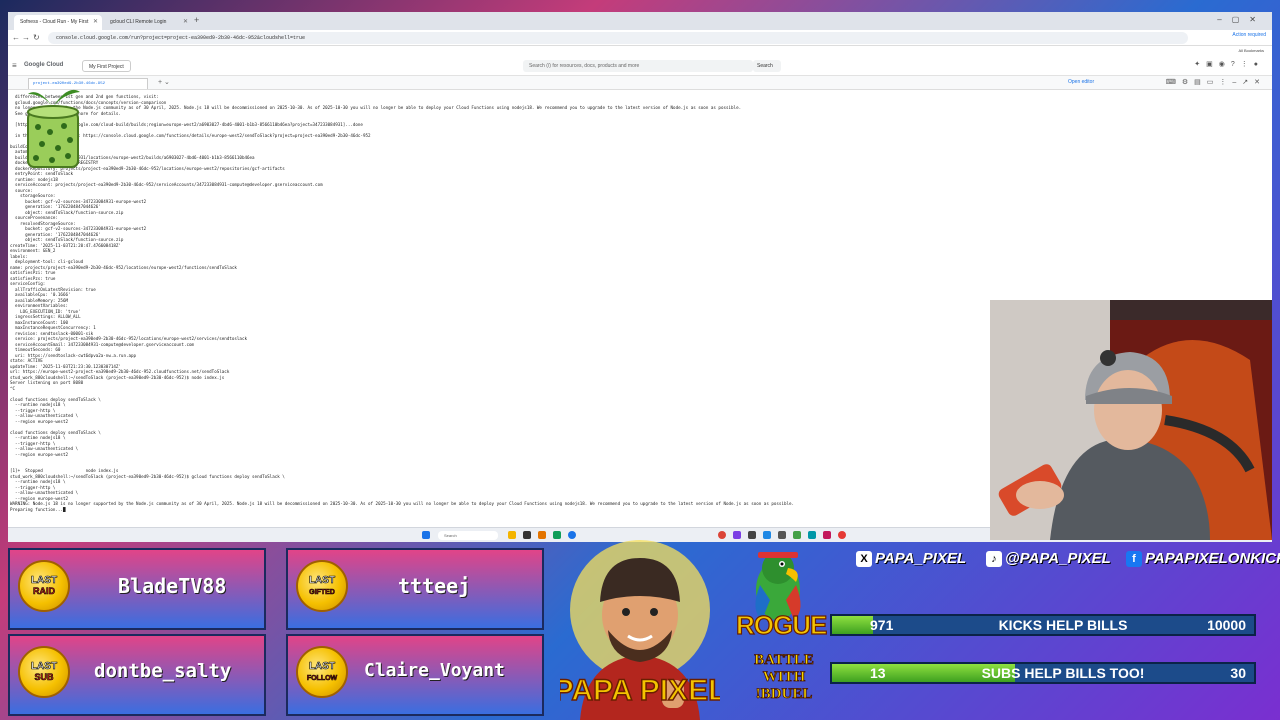 This screenshot has height=720, width=1280. I want to click on last-follow-name: Claire_Voyant, so click(434, 670).